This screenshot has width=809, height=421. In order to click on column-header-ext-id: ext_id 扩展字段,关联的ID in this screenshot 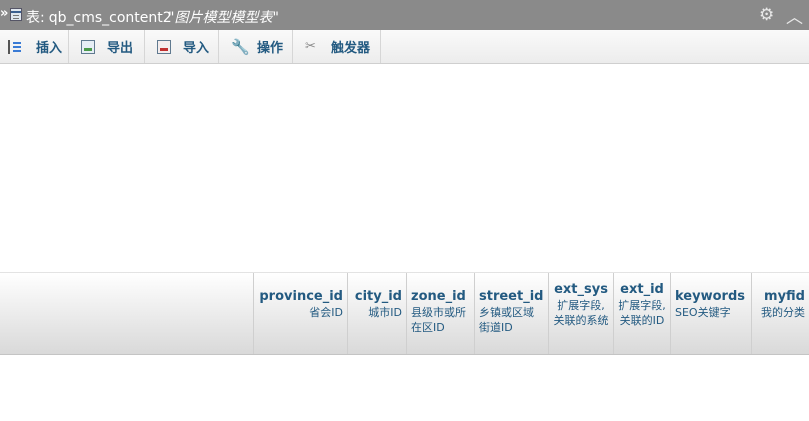, I will do `click(641, 313)`.